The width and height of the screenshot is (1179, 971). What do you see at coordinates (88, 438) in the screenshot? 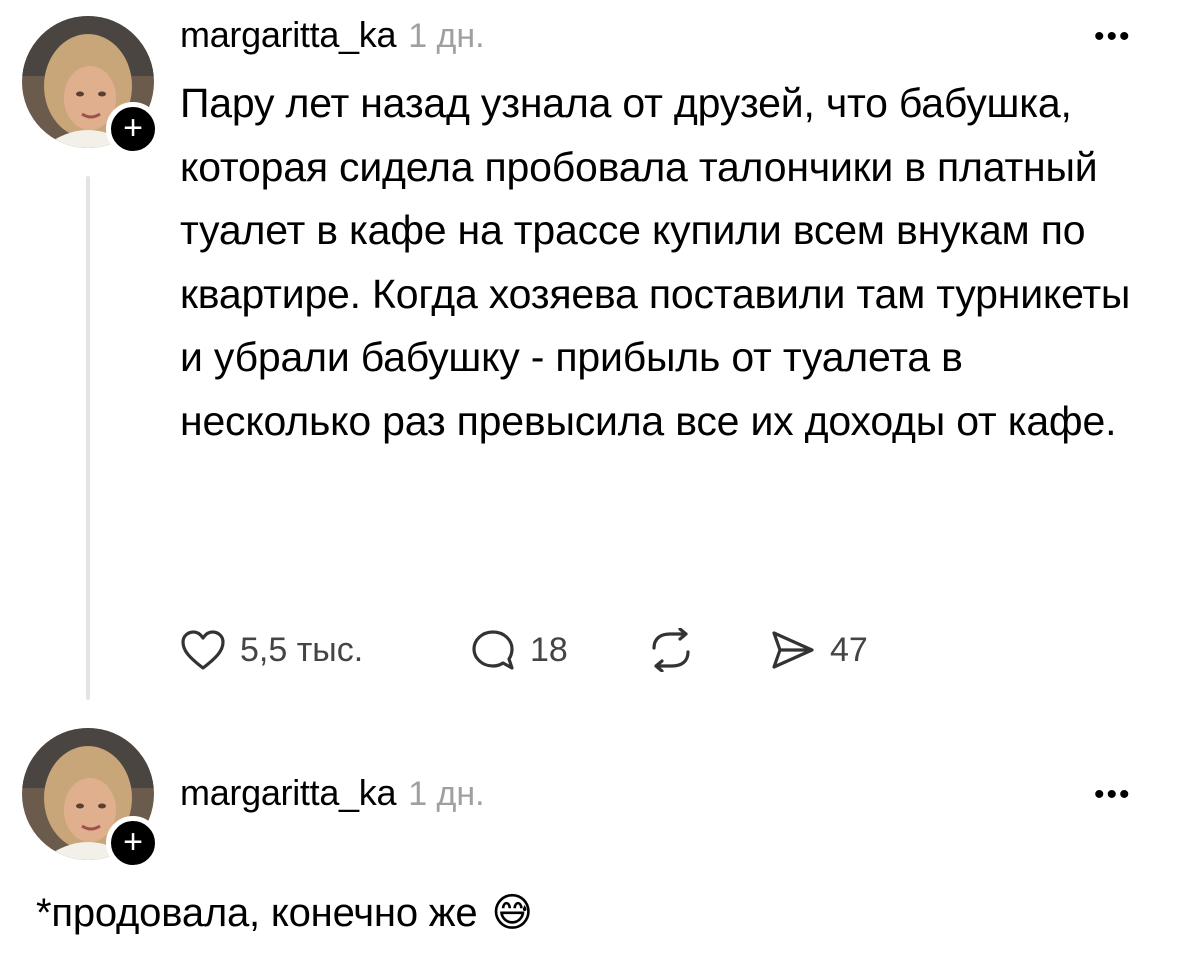
I see `thread-line` at bounding box center [88, 438].